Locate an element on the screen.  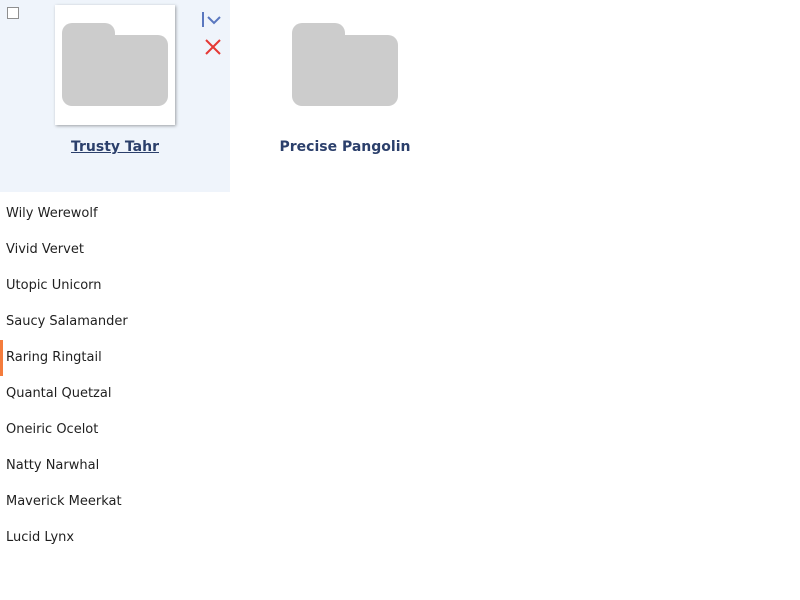
select-checkbox is located at coordinates (13, 13).